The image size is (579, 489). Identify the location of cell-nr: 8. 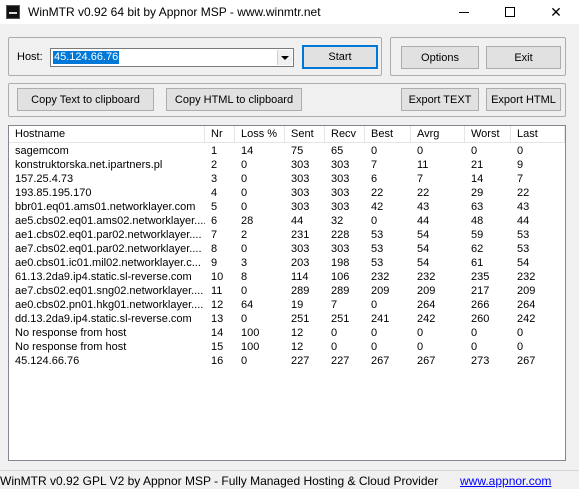
(214, 249).